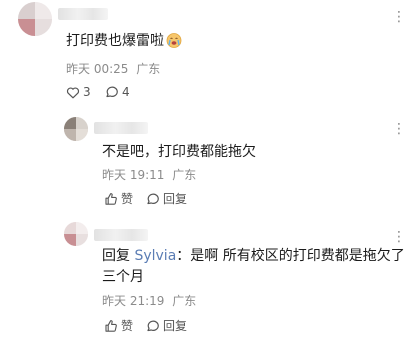 This screenshot has width=419, height=342. What do you see at coordinates (148, 69) in the screenshot?
I see `comment-location: 广东` at bounding box center [148, 69].